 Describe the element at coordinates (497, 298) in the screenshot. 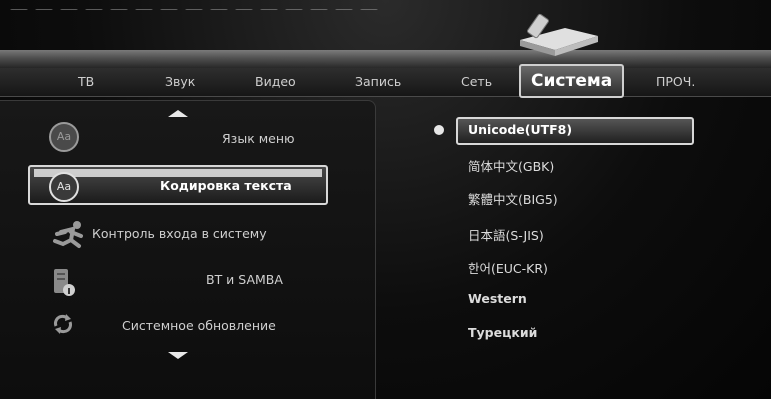

I see `option-western: Western` at that location.